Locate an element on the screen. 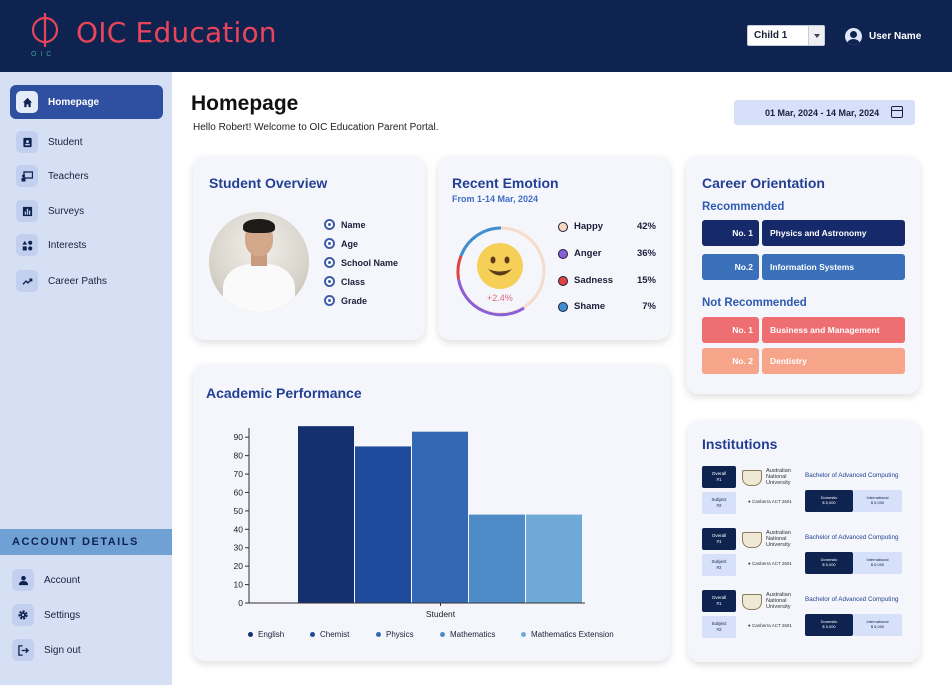  sidebar-item-label: Teachers is located at coordinates (68, 176).